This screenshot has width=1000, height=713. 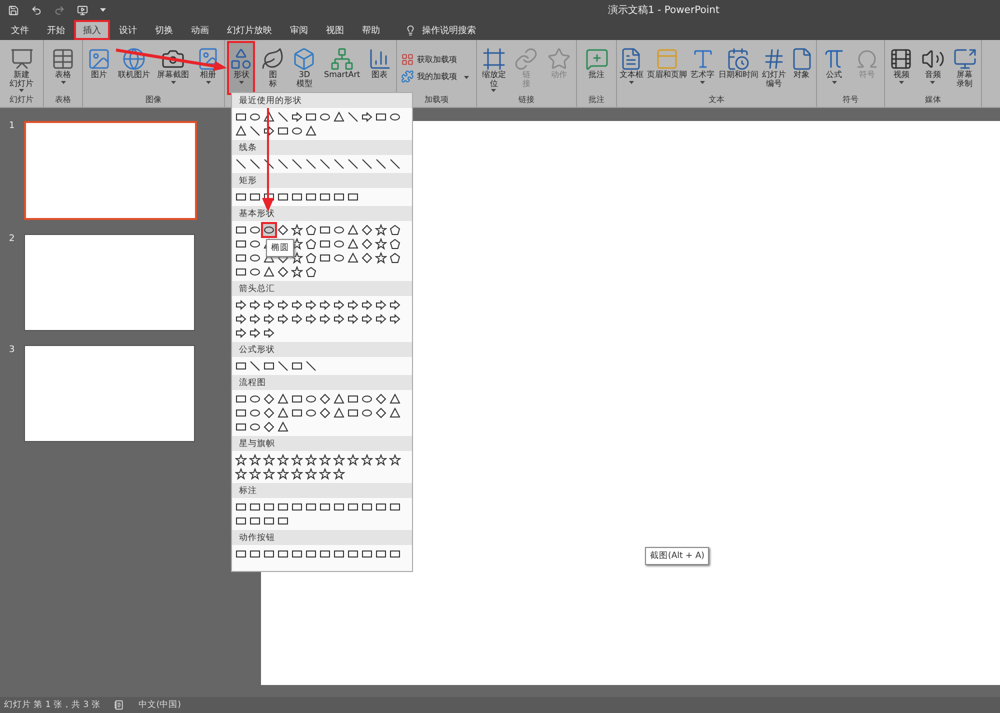 What do you see at coordinates (437, 100) in the screenshot?
I see `group-label: 加载项` at bounding box center [437, 100].